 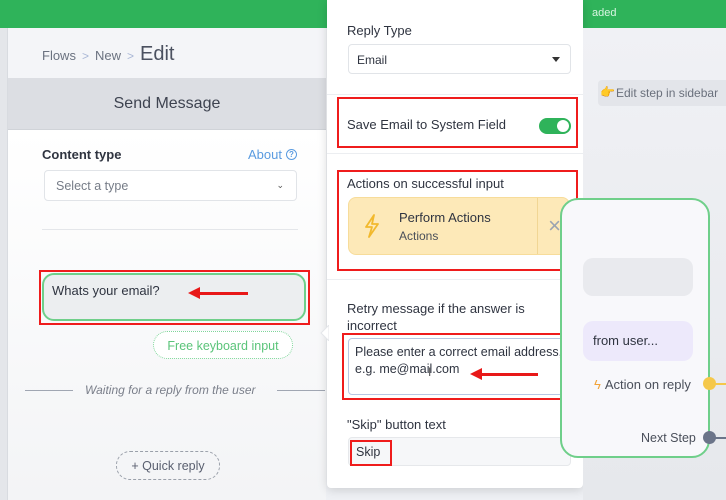 I want to click on edit-step-hint: 👉 Edit step in sidebar, so click(x=662, y=93).